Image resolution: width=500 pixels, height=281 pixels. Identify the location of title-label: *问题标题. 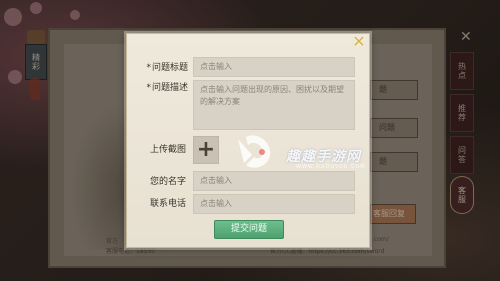
(156, 68).